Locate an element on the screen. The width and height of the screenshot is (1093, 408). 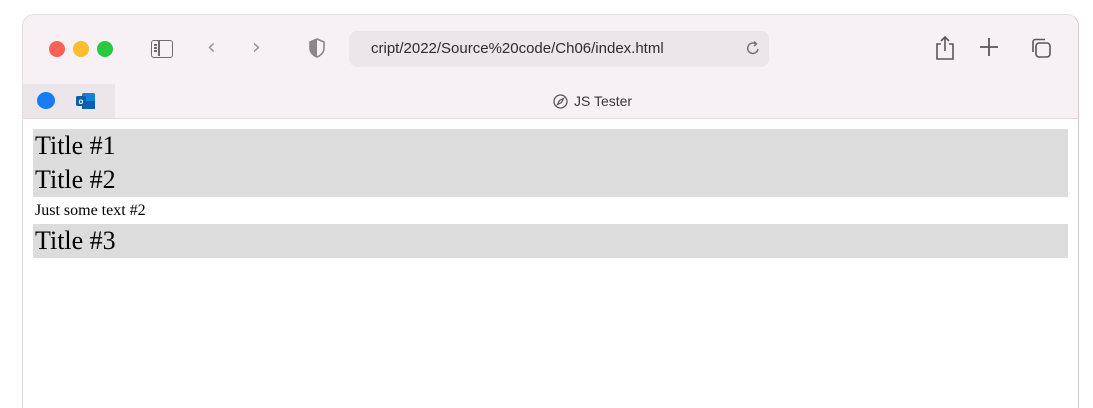
outlook-icon: o is located at coordinates (85, 101).